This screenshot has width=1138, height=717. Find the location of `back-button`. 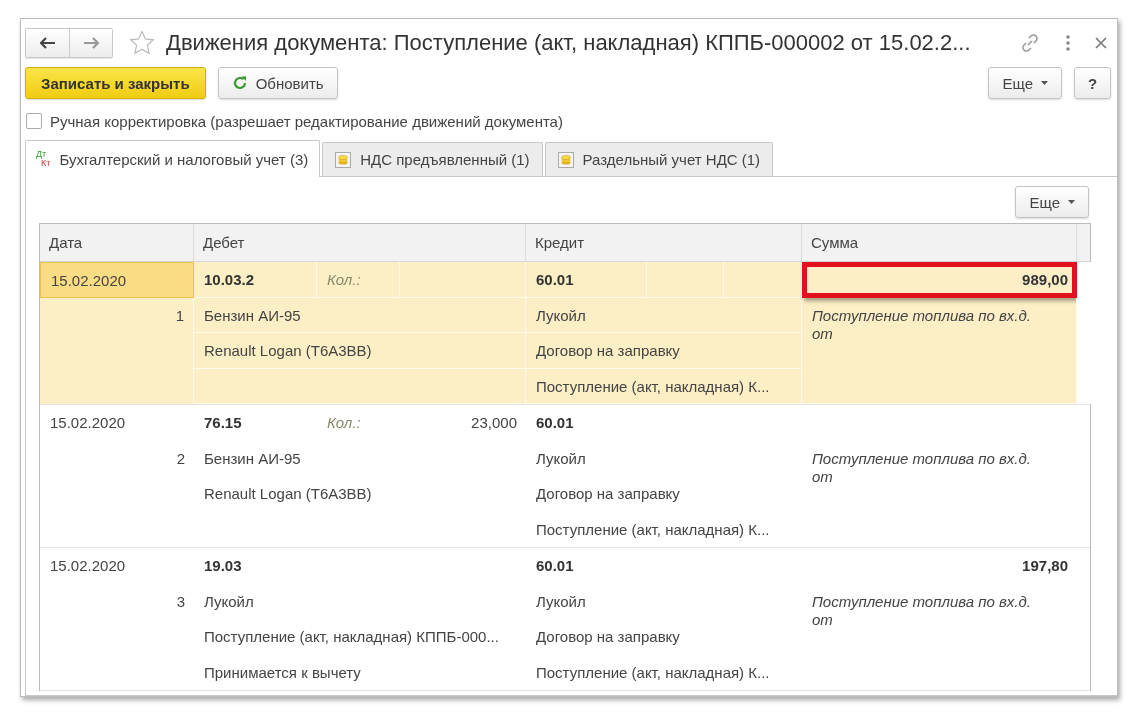

back-button is located at coordinates (47, 43).